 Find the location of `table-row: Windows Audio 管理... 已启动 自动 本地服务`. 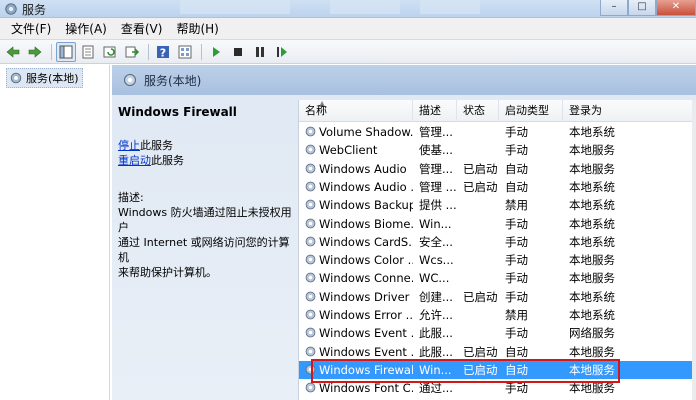

table-row: Windows Audio 管理... 已启动 自动 本地服务 is located at coordinates (497, 169).